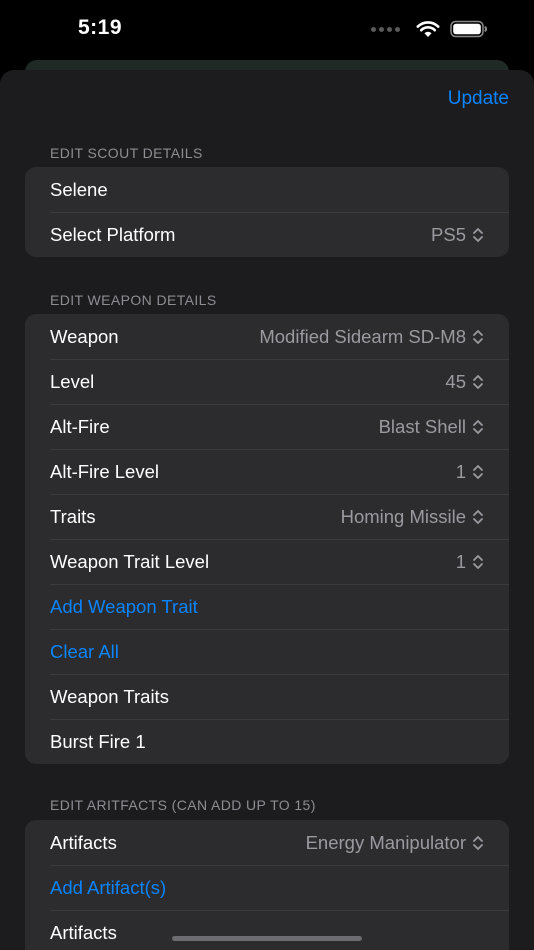  Describe the element at coordinates (267, 471) in the screenshot. I see `alt-fire-level-picker: Alt-Fire Level 1` at that location.